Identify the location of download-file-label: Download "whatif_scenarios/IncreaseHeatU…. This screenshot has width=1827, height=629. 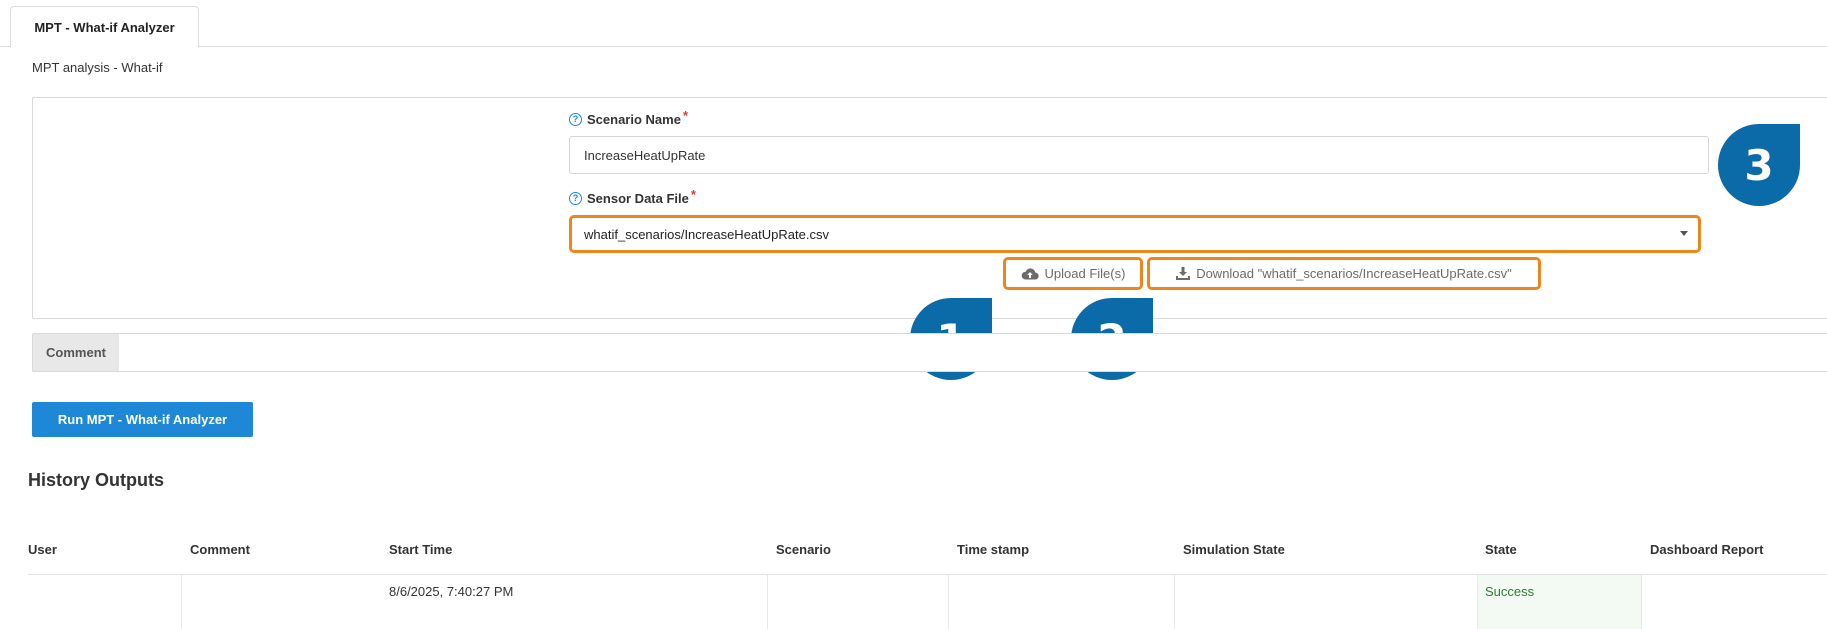
(1354, 273).